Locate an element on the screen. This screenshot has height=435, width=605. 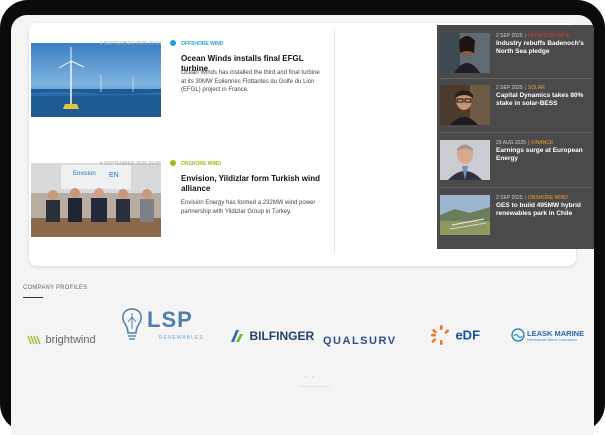
sidebar-date: 29 AUG 2025 is located at coordinates (511, 143).